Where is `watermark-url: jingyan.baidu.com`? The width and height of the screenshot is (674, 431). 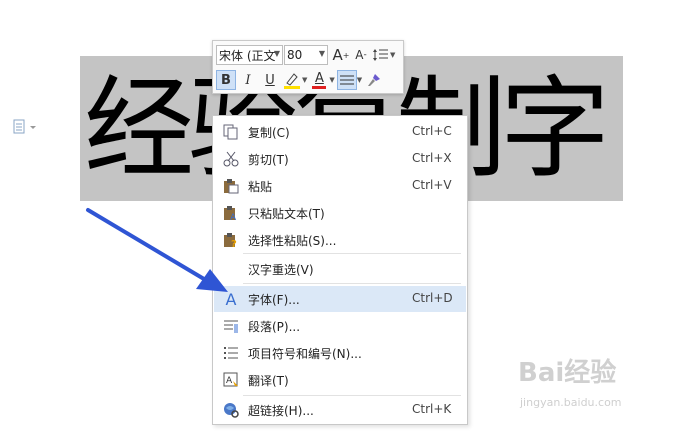
watermark-url: jingyan.baidu.com is located at coordinates (571, 402).